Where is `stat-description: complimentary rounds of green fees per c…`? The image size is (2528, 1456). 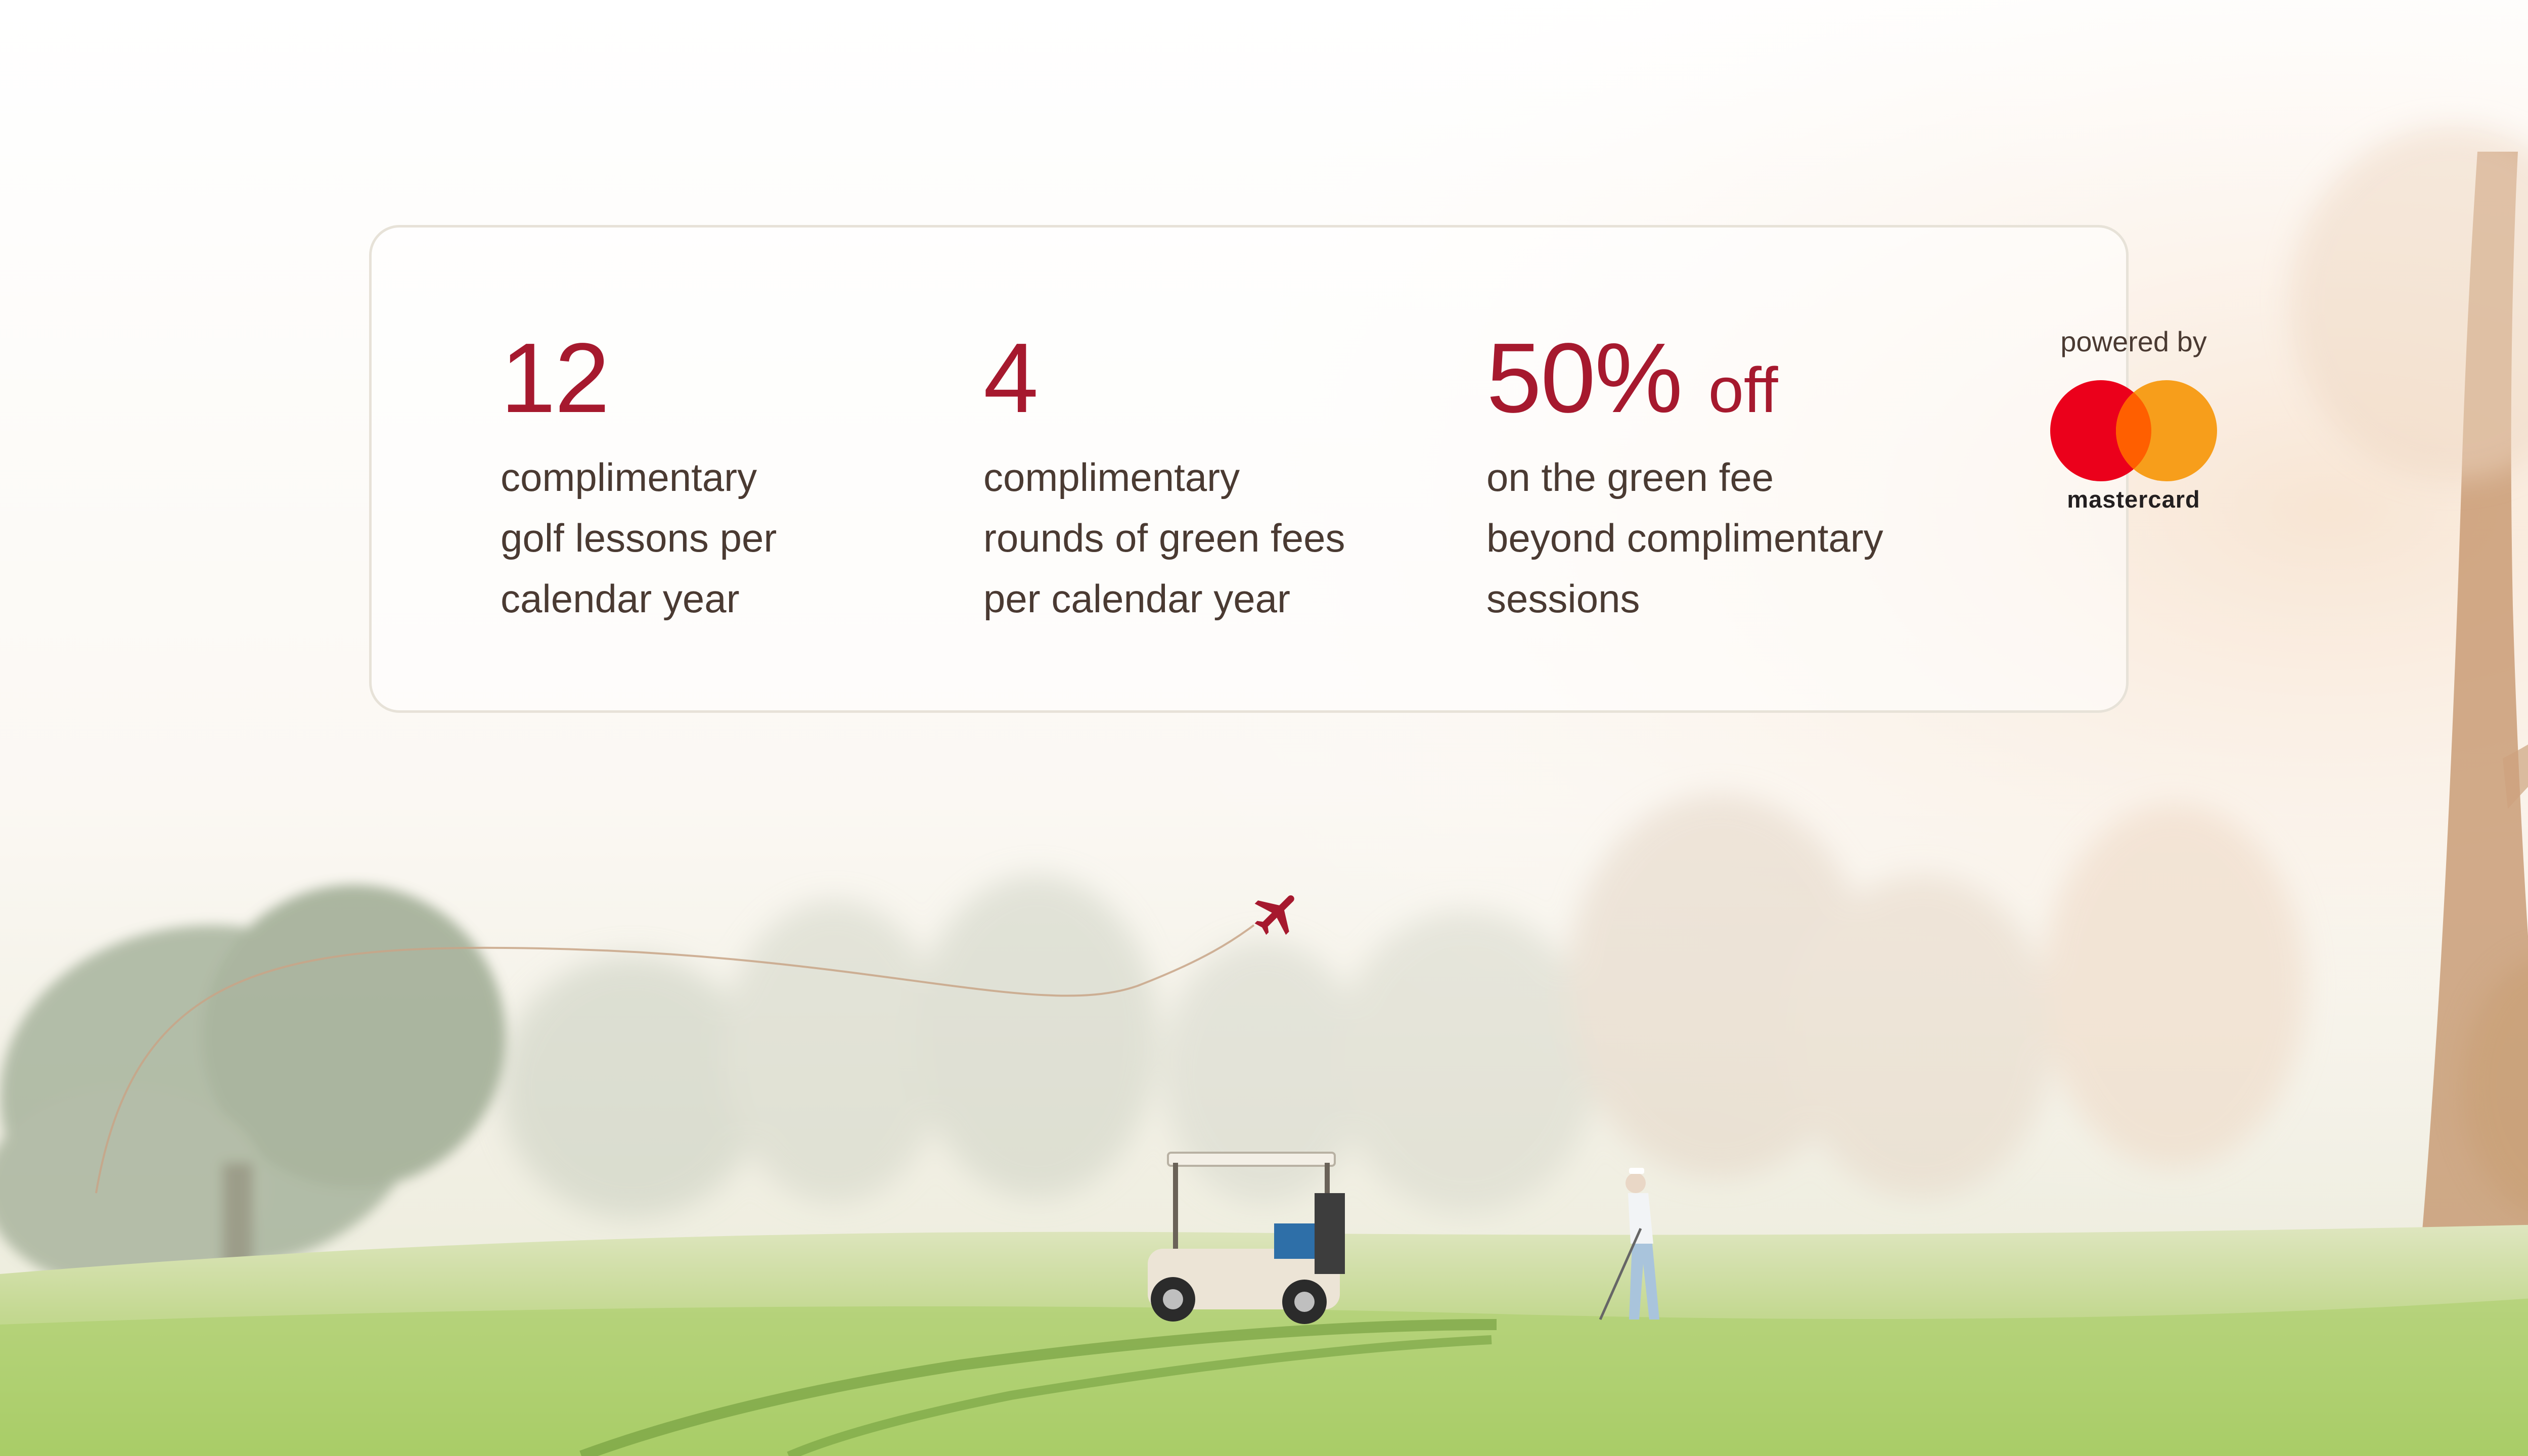
stat-description: complimentary rounds of green fees per c… is located at coordinates (1164, 538).